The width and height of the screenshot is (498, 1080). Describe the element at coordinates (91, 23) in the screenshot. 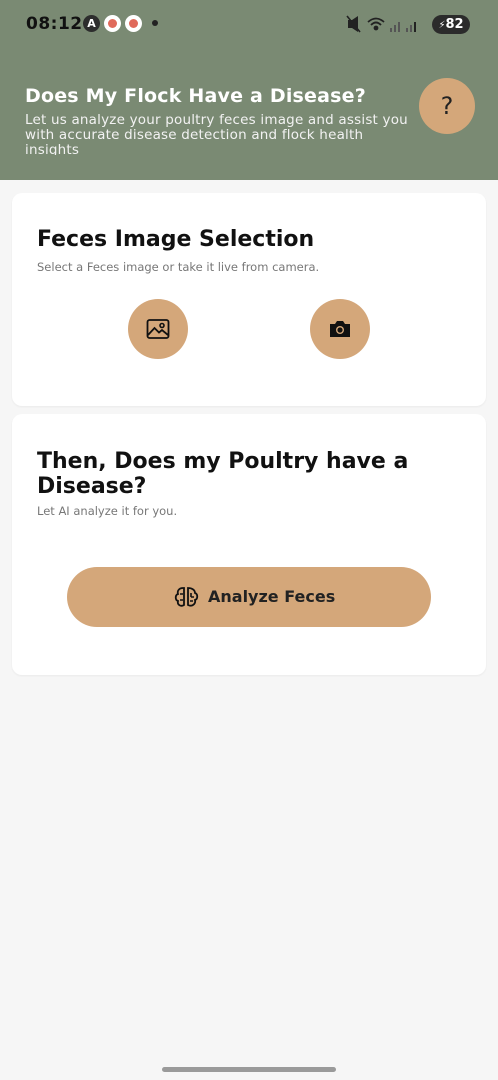

I see `notification-a-icon: A` at that location.